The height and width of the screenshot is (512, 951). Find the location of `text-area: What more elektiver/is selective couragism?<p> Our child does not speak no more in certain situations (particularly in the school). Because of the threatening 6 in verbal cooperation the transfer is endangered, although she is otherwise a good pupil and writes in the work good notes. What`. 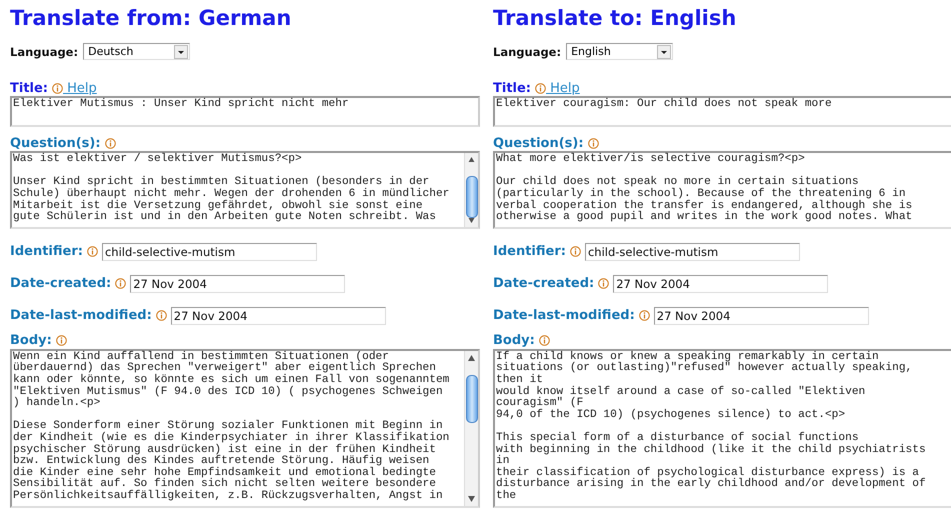

text-area: What more elektiver/is selective couragism?<p> Our child does not speak no more in certain situations (particularly in the school). Because of the threatening 6 in verbal cooperation the transfer is endangered, although she is otherwise a good pupil and writes in the work good notes. What is located at coordinates (722, 190).